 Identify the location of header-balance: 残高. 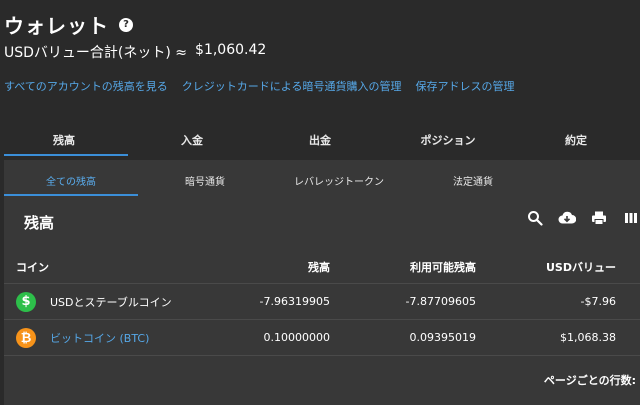
(319, 266).